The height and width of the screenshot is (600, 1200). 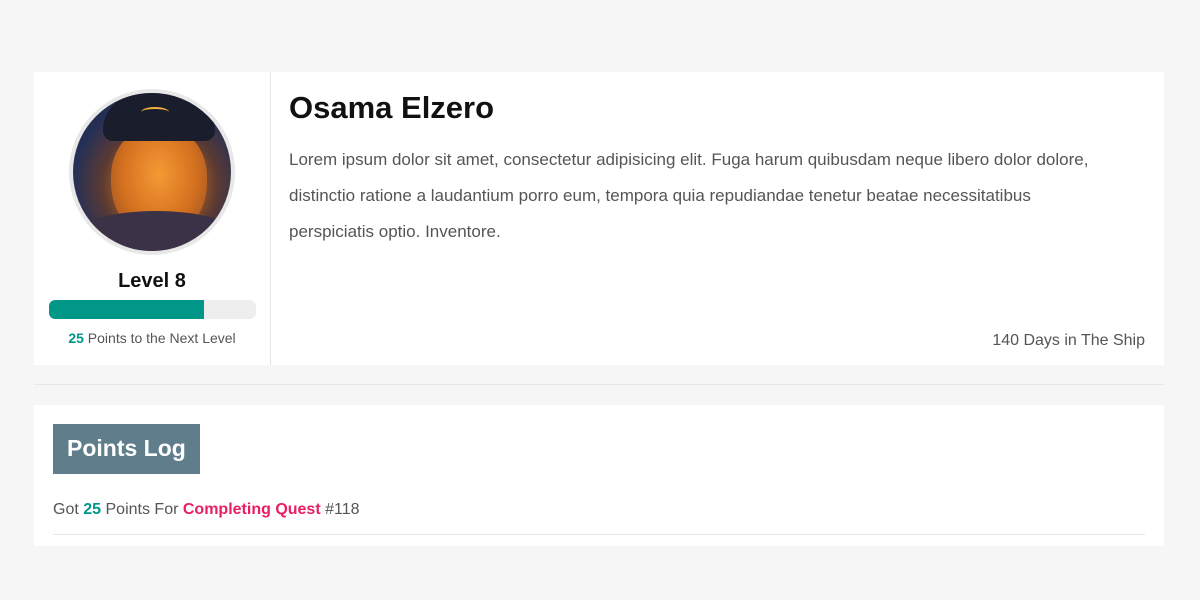 What do you see at coordinates (159, 117) in the screenshot?
I see `avatar-cap` at bounding box center [159, 117].